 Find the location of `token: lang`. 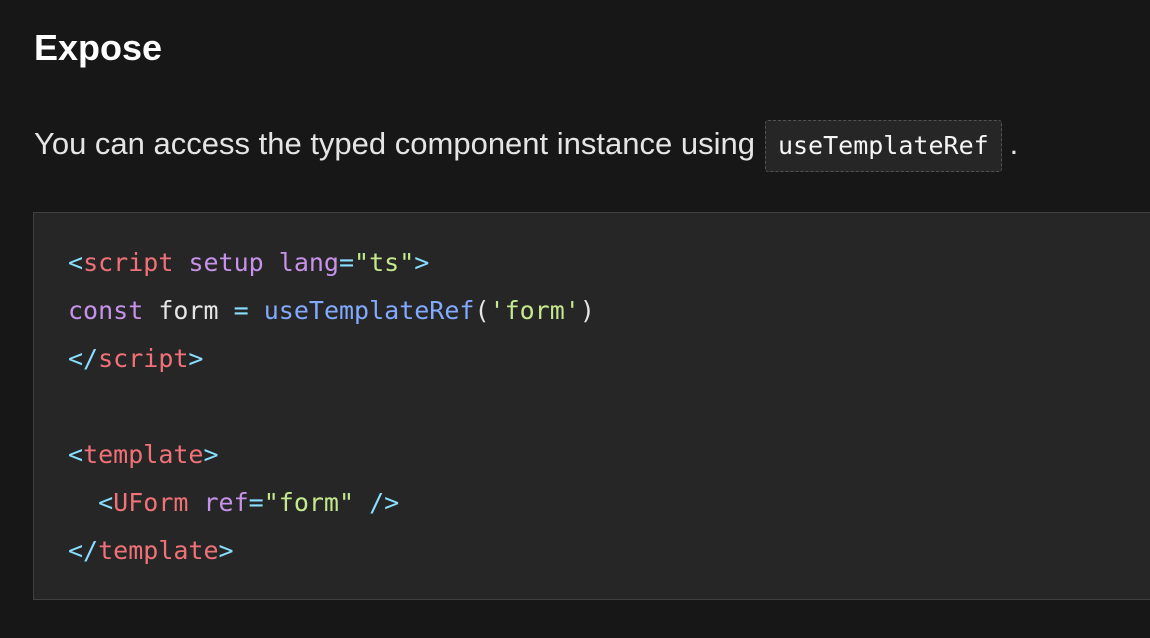

token: lang is located at coordinates (308, 262).